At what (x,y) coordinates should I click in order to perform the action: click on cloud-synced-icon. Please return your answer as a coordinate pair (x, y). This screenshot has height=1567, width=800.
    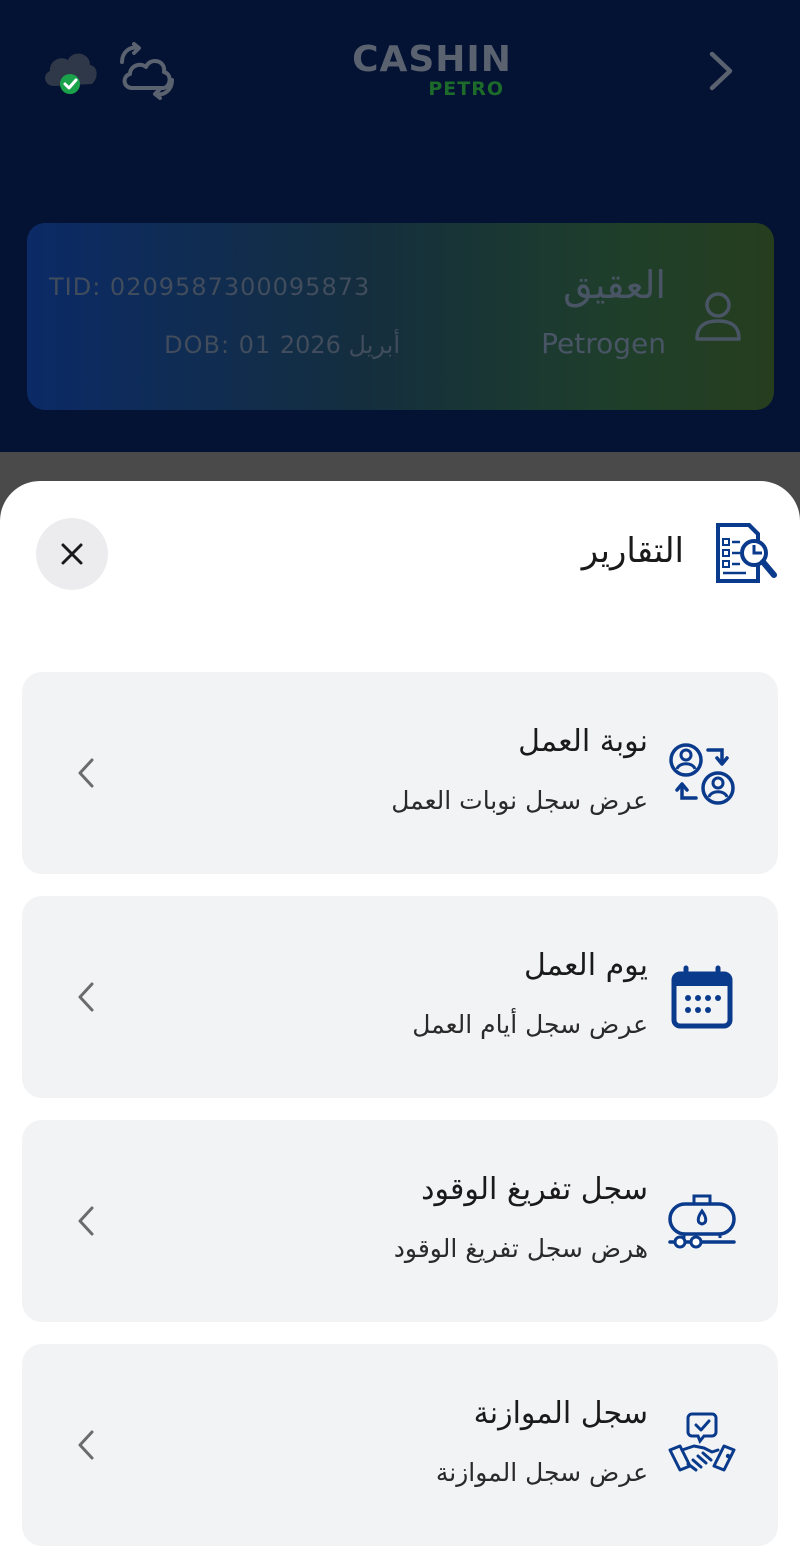
    Looking at the image, I should click on (70, 70).